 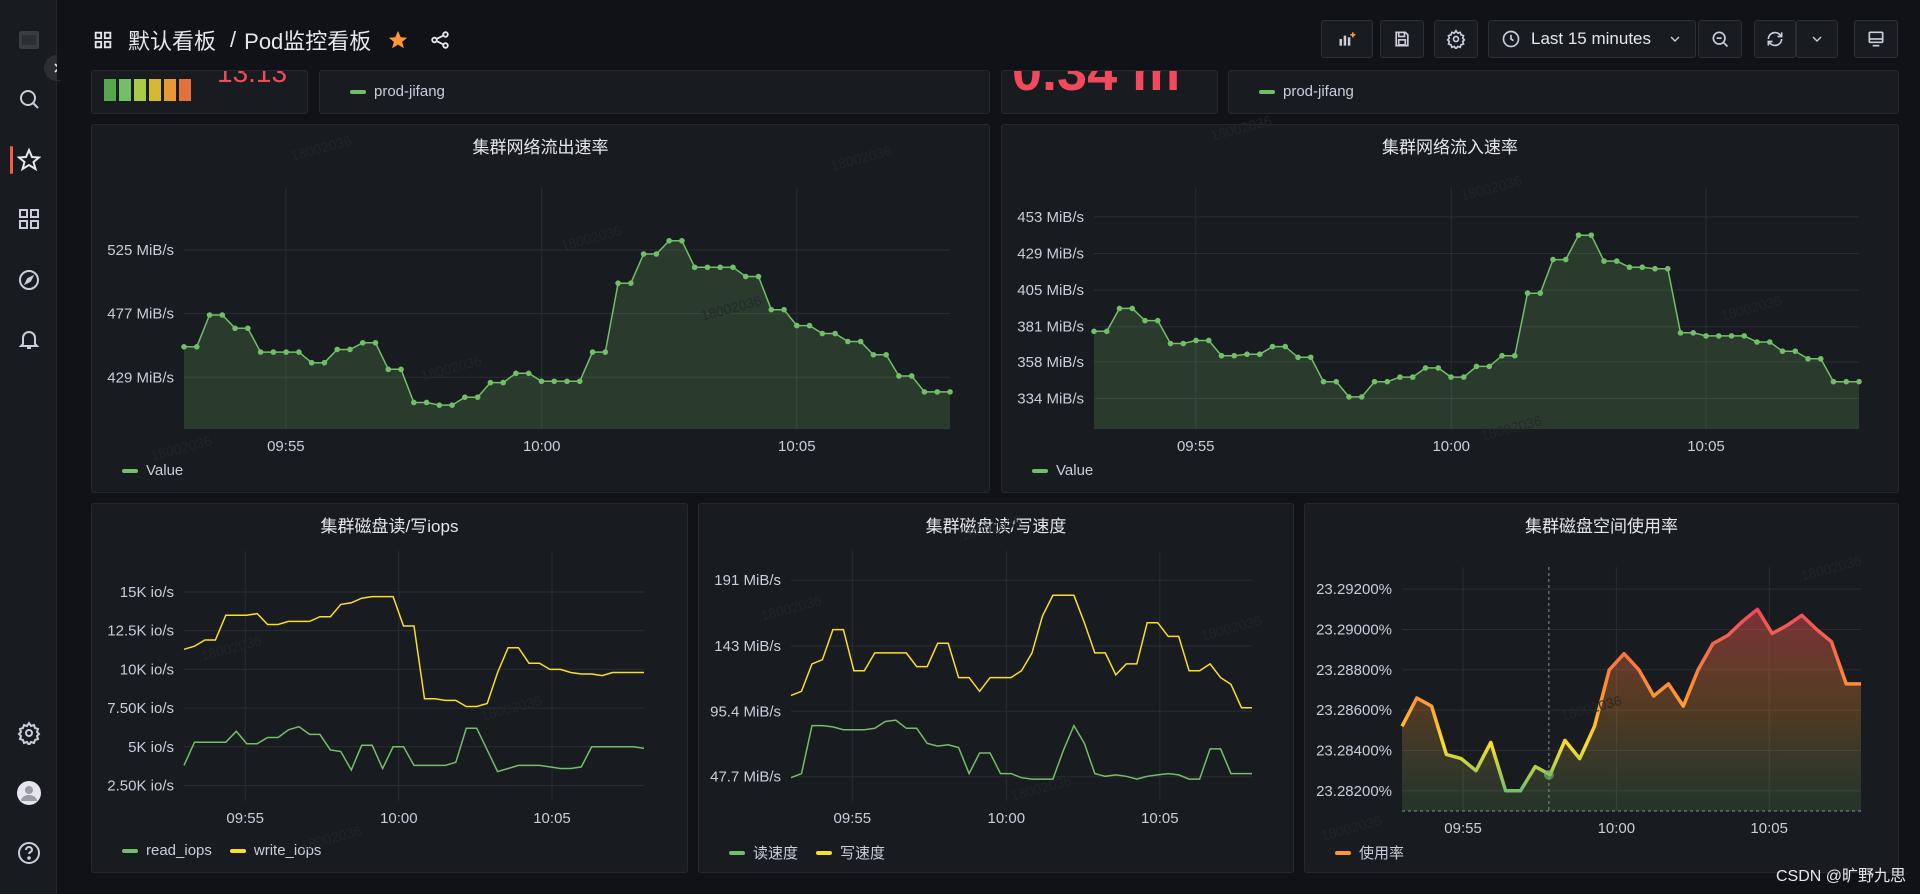 I want to click on favorite-star-icon, so click(x=398, y=40).